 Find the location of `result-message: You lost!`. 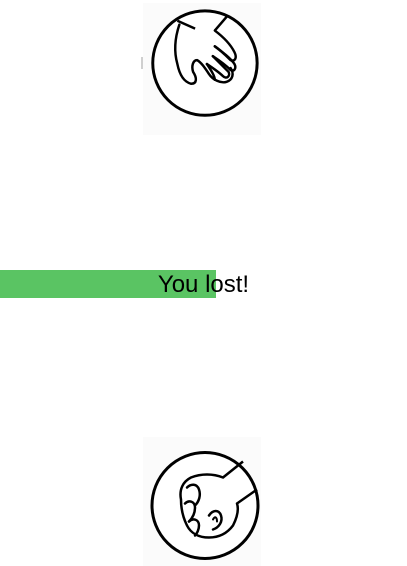

result-message: You lost! is located at coordinates (203, 284).